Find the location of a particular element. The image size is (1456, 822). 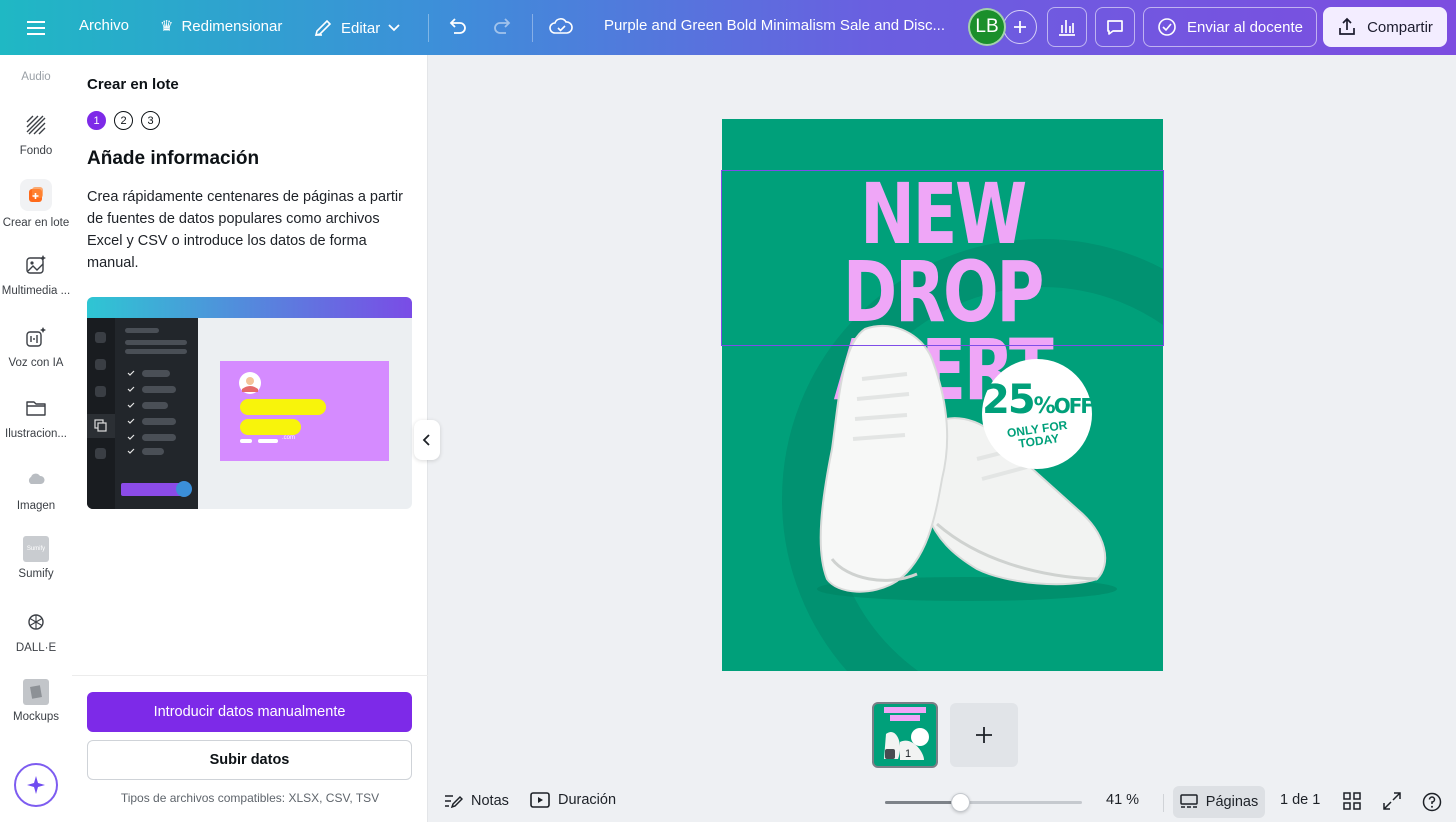

add-page-button is located at coordinates (984, 735).